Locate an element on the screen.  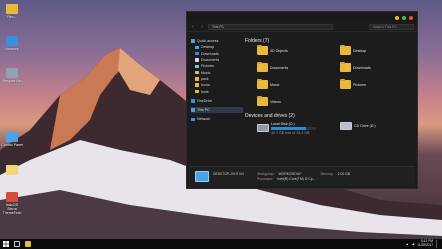
theme-icon is located at coordinates (12, 197).